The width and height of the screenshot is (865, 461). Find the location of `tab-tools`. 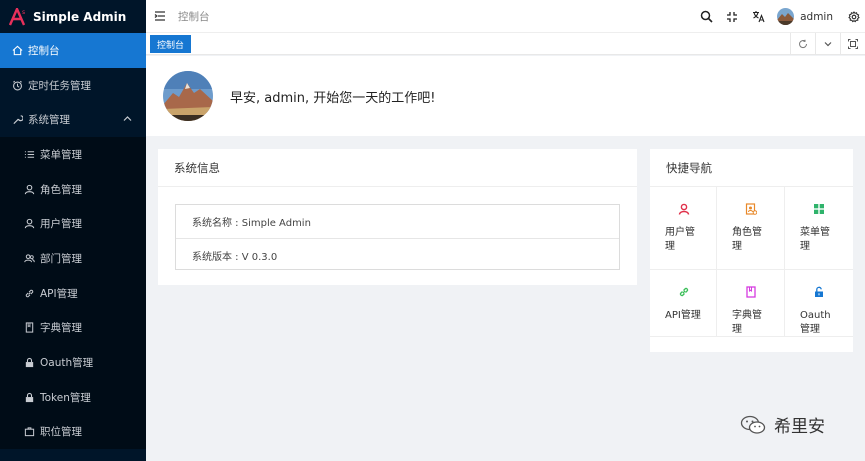

tab-tools is located at coordinates (827, 44).